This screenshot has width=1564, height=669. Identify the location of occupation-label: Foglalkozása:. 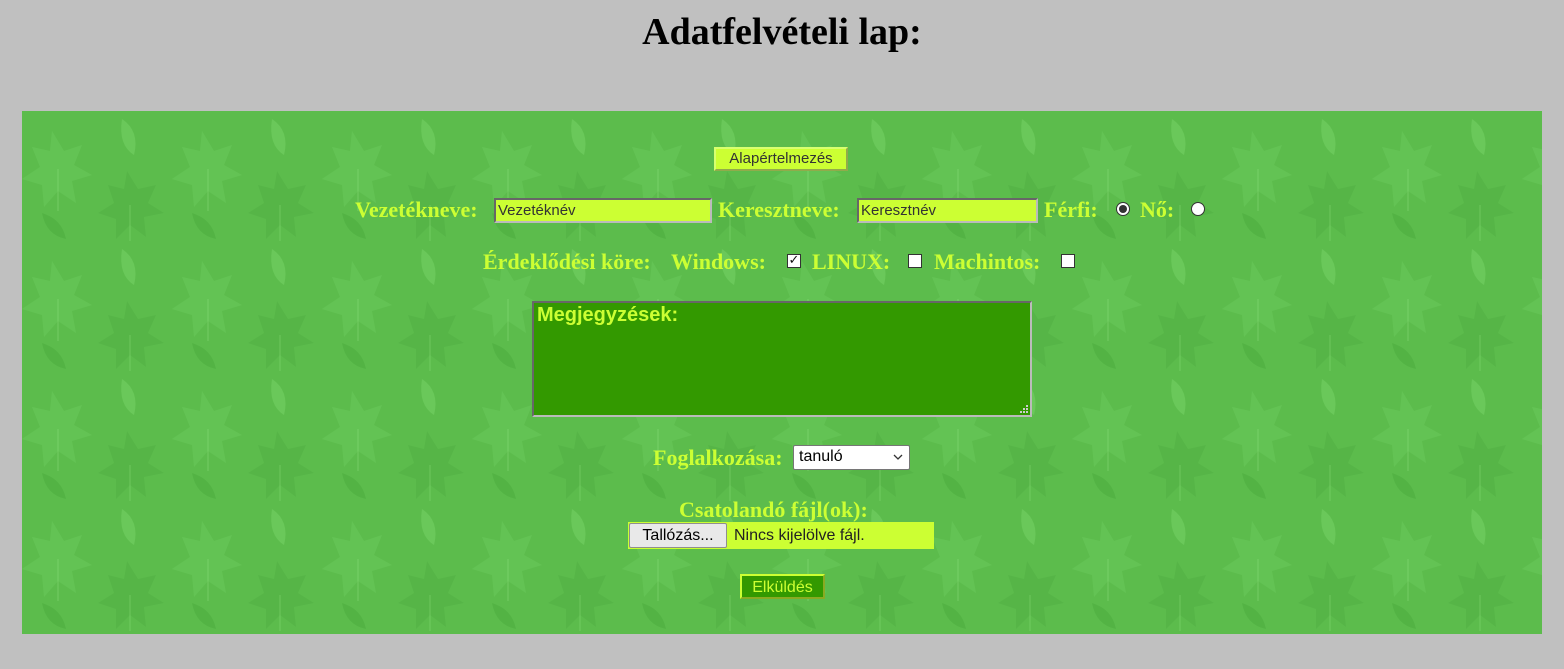
(718, 457).